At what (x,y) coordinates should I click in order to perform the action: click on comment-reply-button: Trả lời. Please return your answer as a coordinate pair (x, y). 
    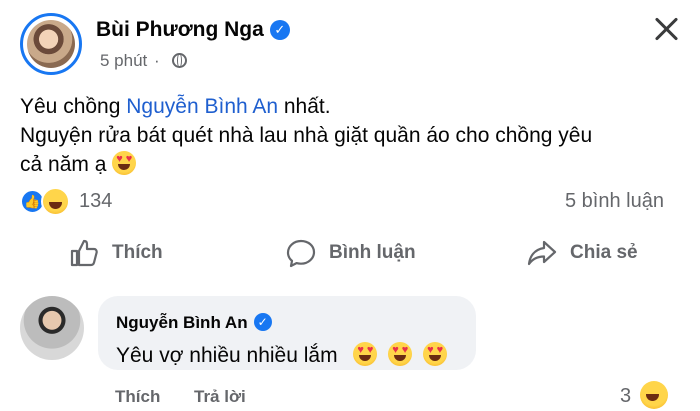
    Looking at the image, I should click on (220, 397).